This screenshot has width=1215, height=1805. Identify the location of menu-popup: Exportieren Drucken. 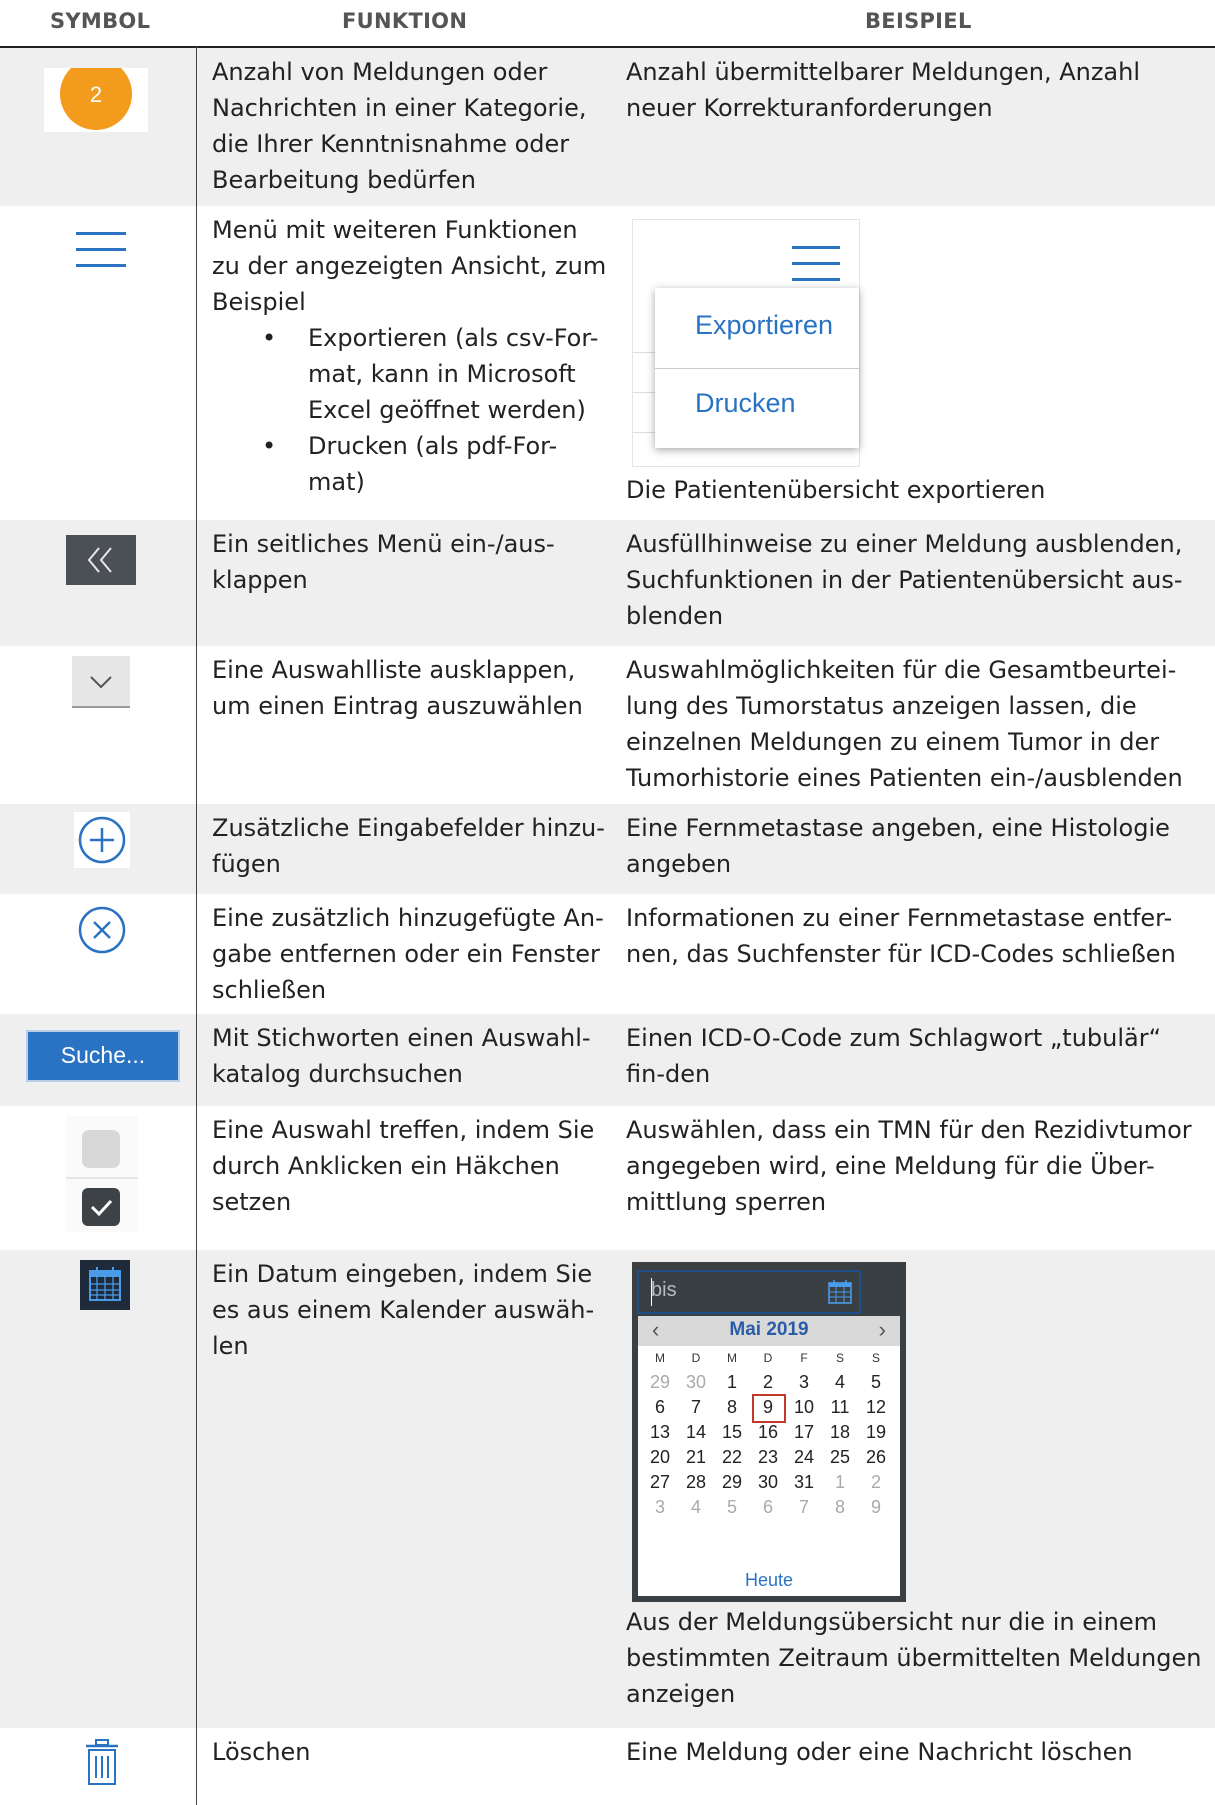
(757, 368).